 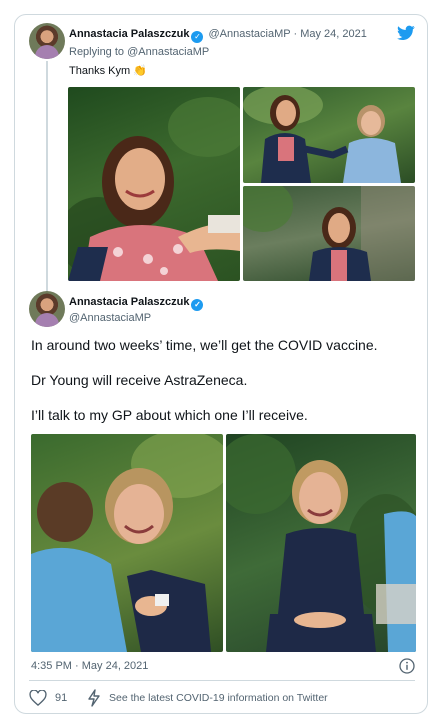 What do you see at coordinates (94, 698) in the screenshot?
I see `lightning-icon` at bounding box center [94, 698].